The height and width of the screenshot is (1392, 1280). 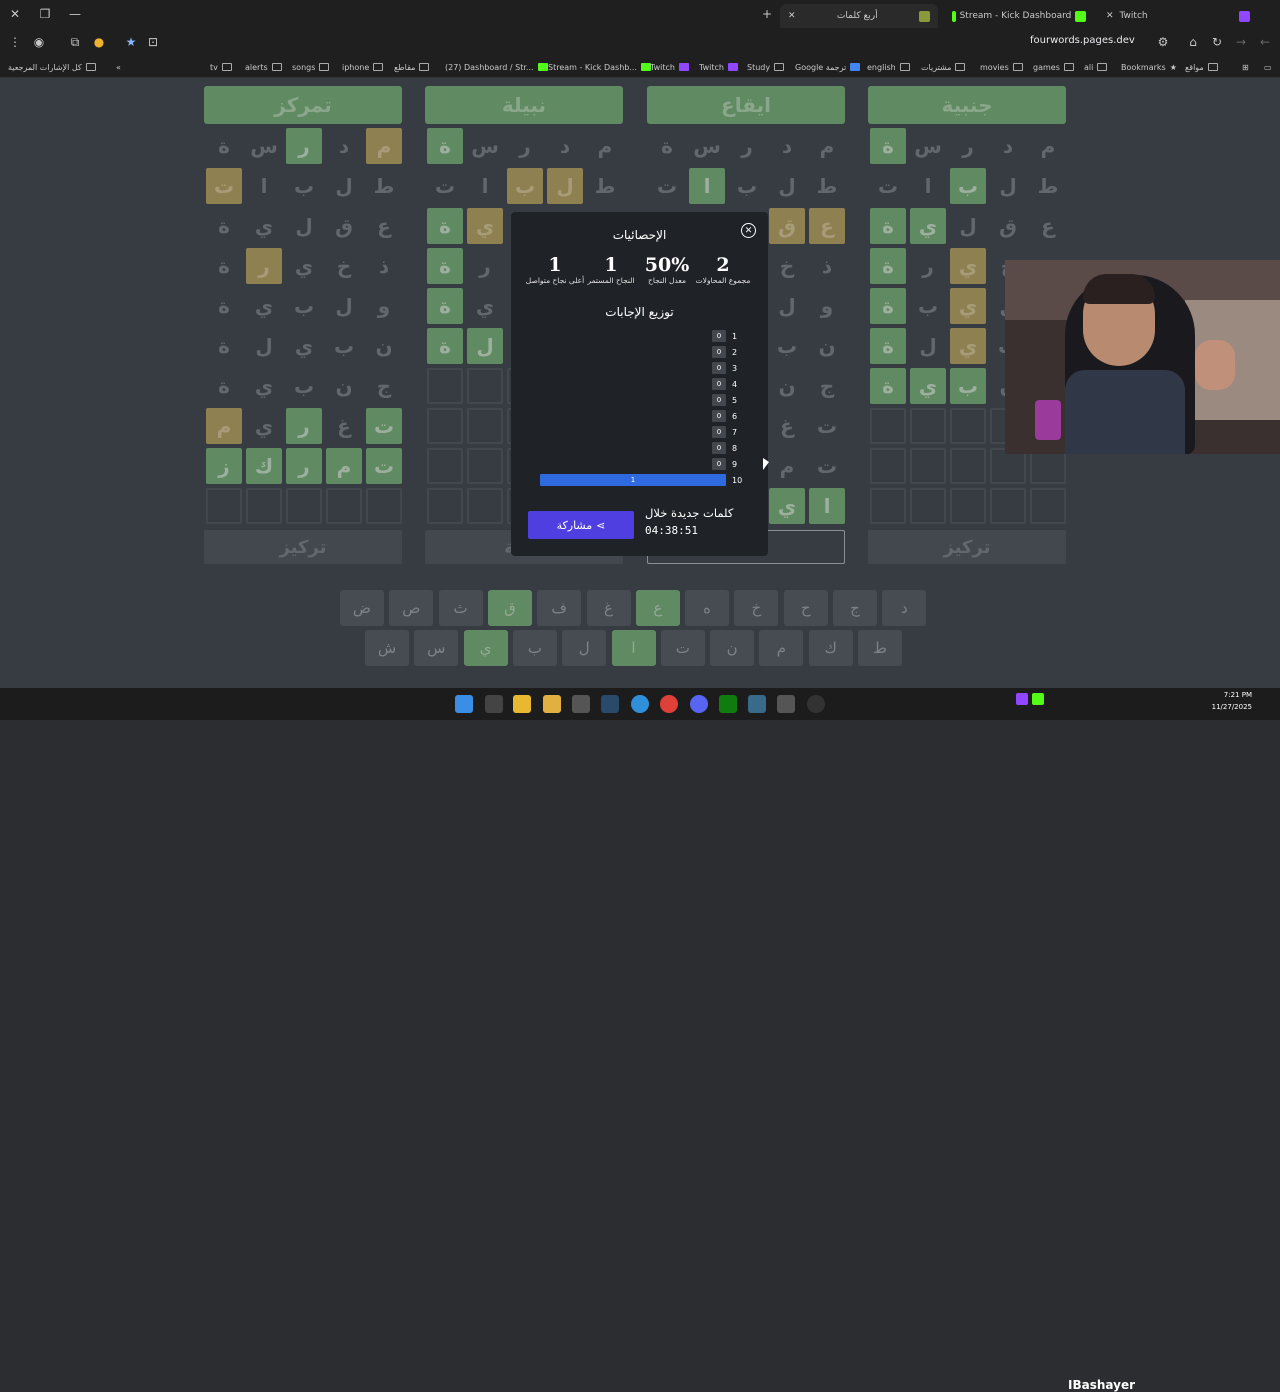 What do you see at coordinates (344, 226) in the screenshot?
I see `letter-tile: ق` at bounding box center [344, 226].